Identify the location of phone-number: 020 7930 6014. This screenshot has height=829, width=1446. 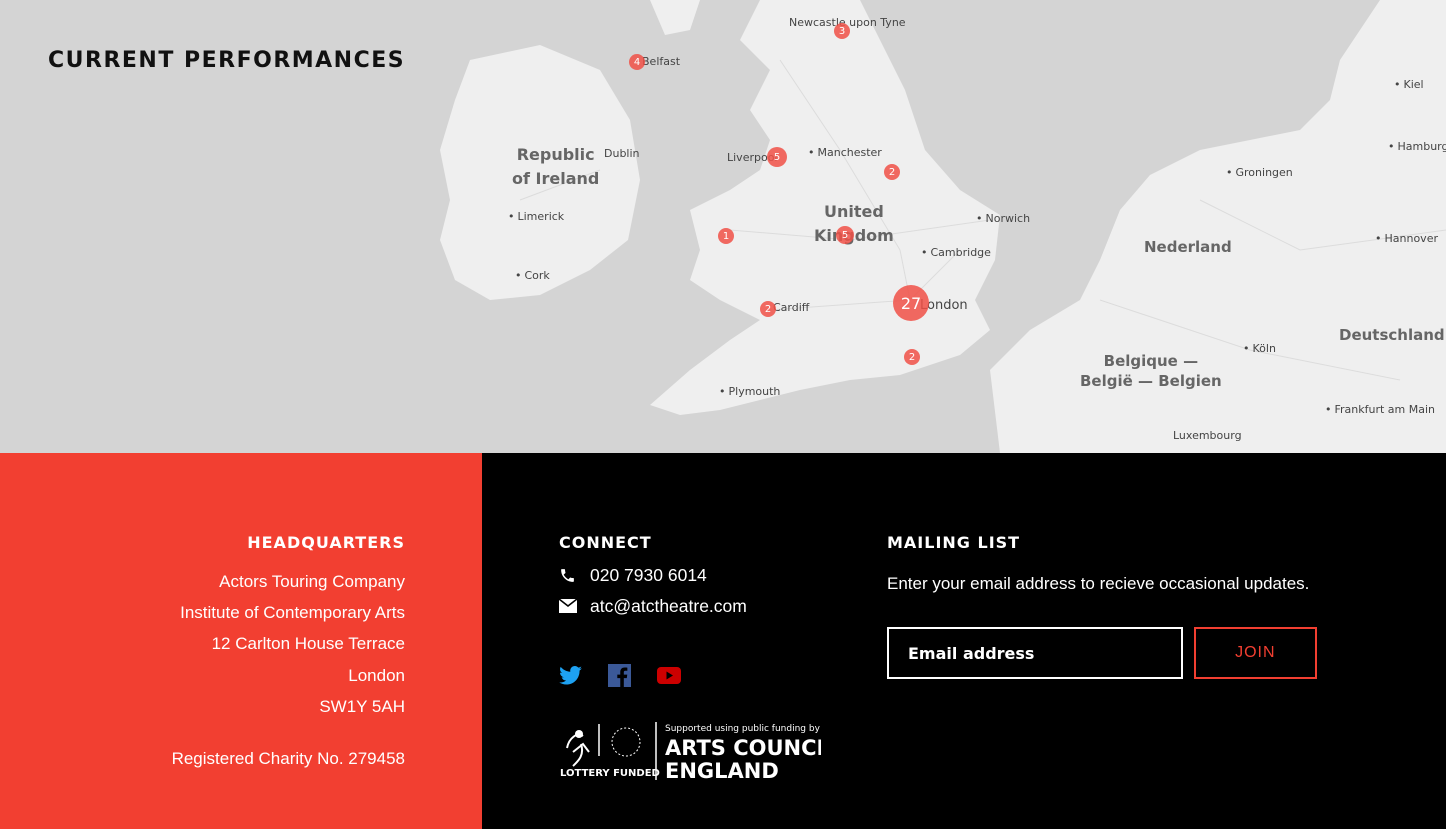
(648, 575).